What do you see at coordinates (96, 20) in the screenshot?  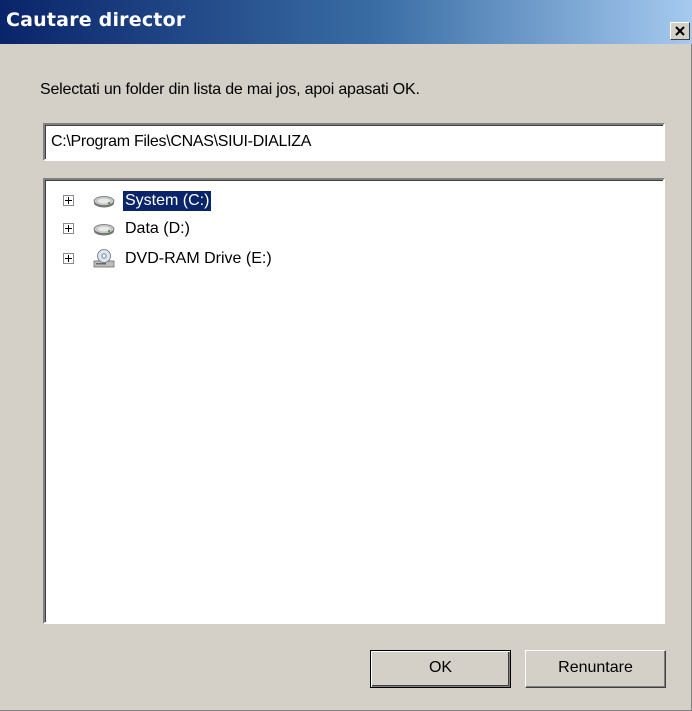 I see `dialog-title: Cautare director` at bounding box center [96, 20].